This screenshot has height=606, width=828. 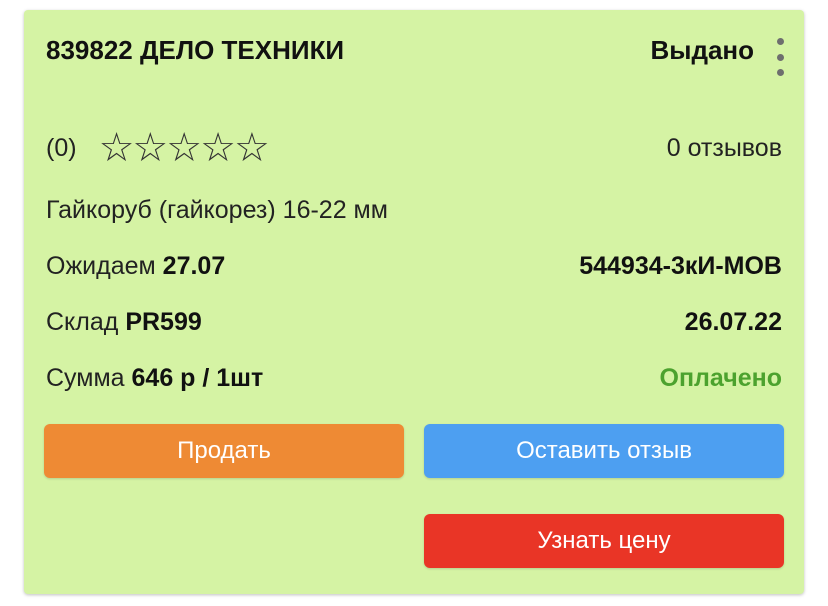 What do you see at coordinates (101, 265) in the screenshot?
I see `expected-label: Ожидаем` at bounding box center [101, 265].